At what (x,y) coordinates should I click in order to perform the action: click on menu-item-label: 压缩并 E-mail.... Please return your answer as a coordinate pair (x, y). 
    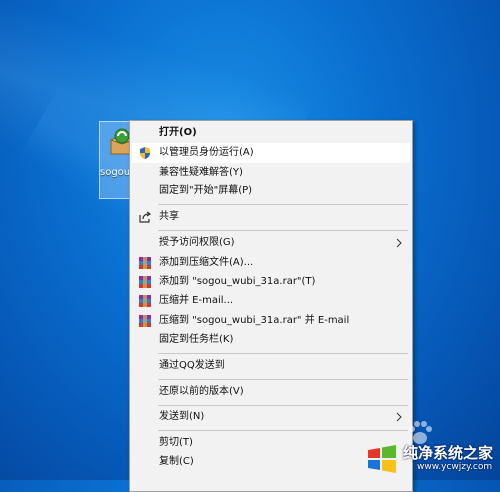
    Looking at the image, I should click on (196, 300).